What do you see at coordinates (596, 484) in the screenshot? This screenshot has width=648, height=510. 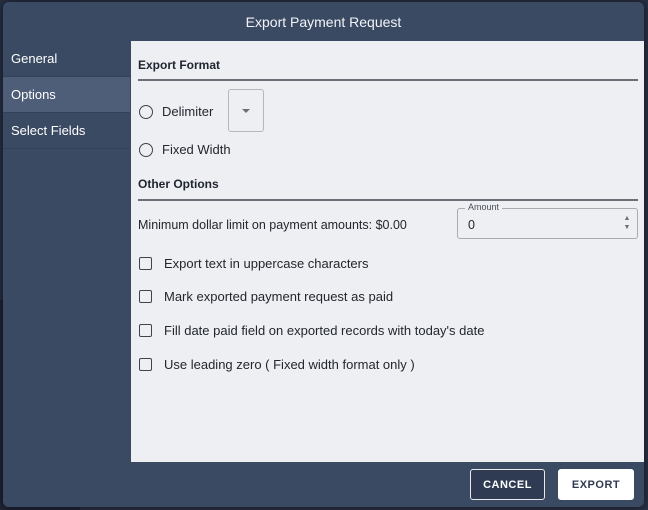 I see `export-button: EXPORT` at bounding box center [596, 484].